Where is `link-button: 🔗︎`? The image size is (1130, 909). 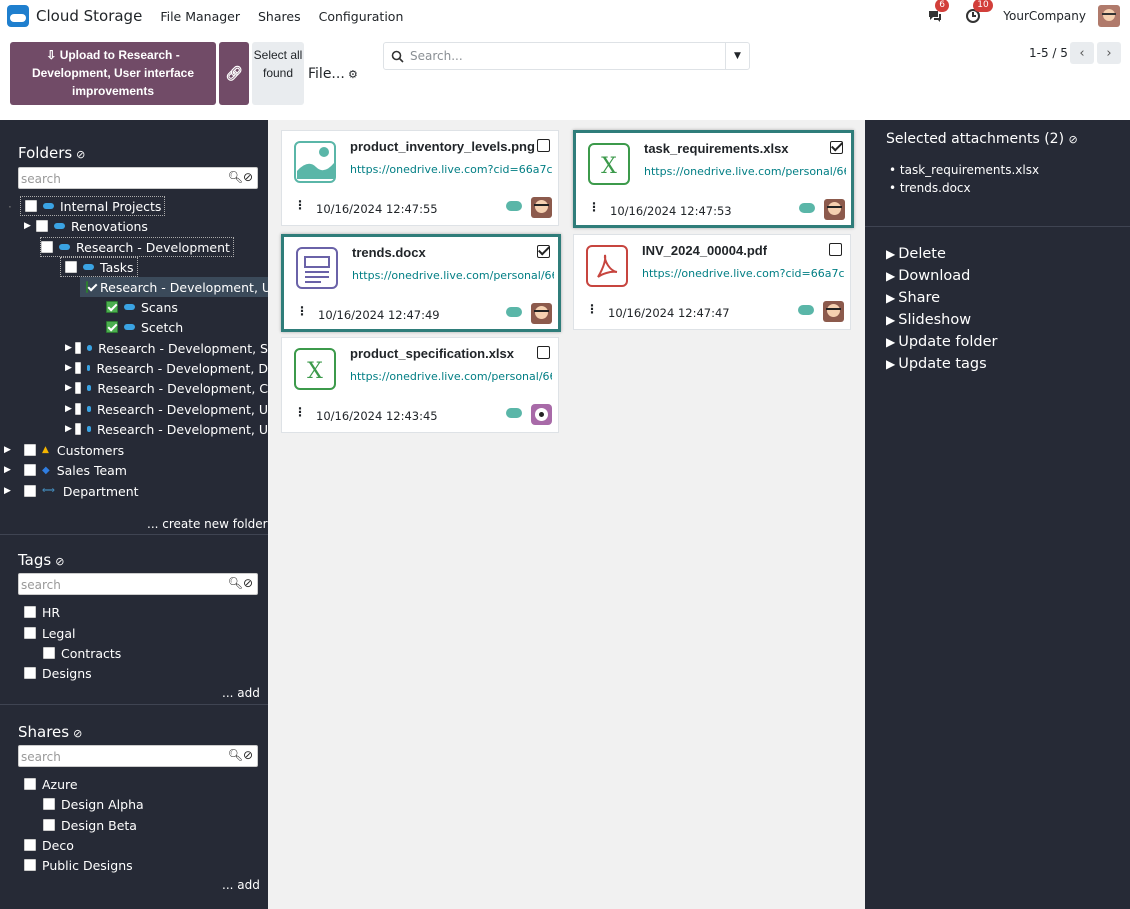
link-button: 🔗︎ is located at coordinates (234, 73).